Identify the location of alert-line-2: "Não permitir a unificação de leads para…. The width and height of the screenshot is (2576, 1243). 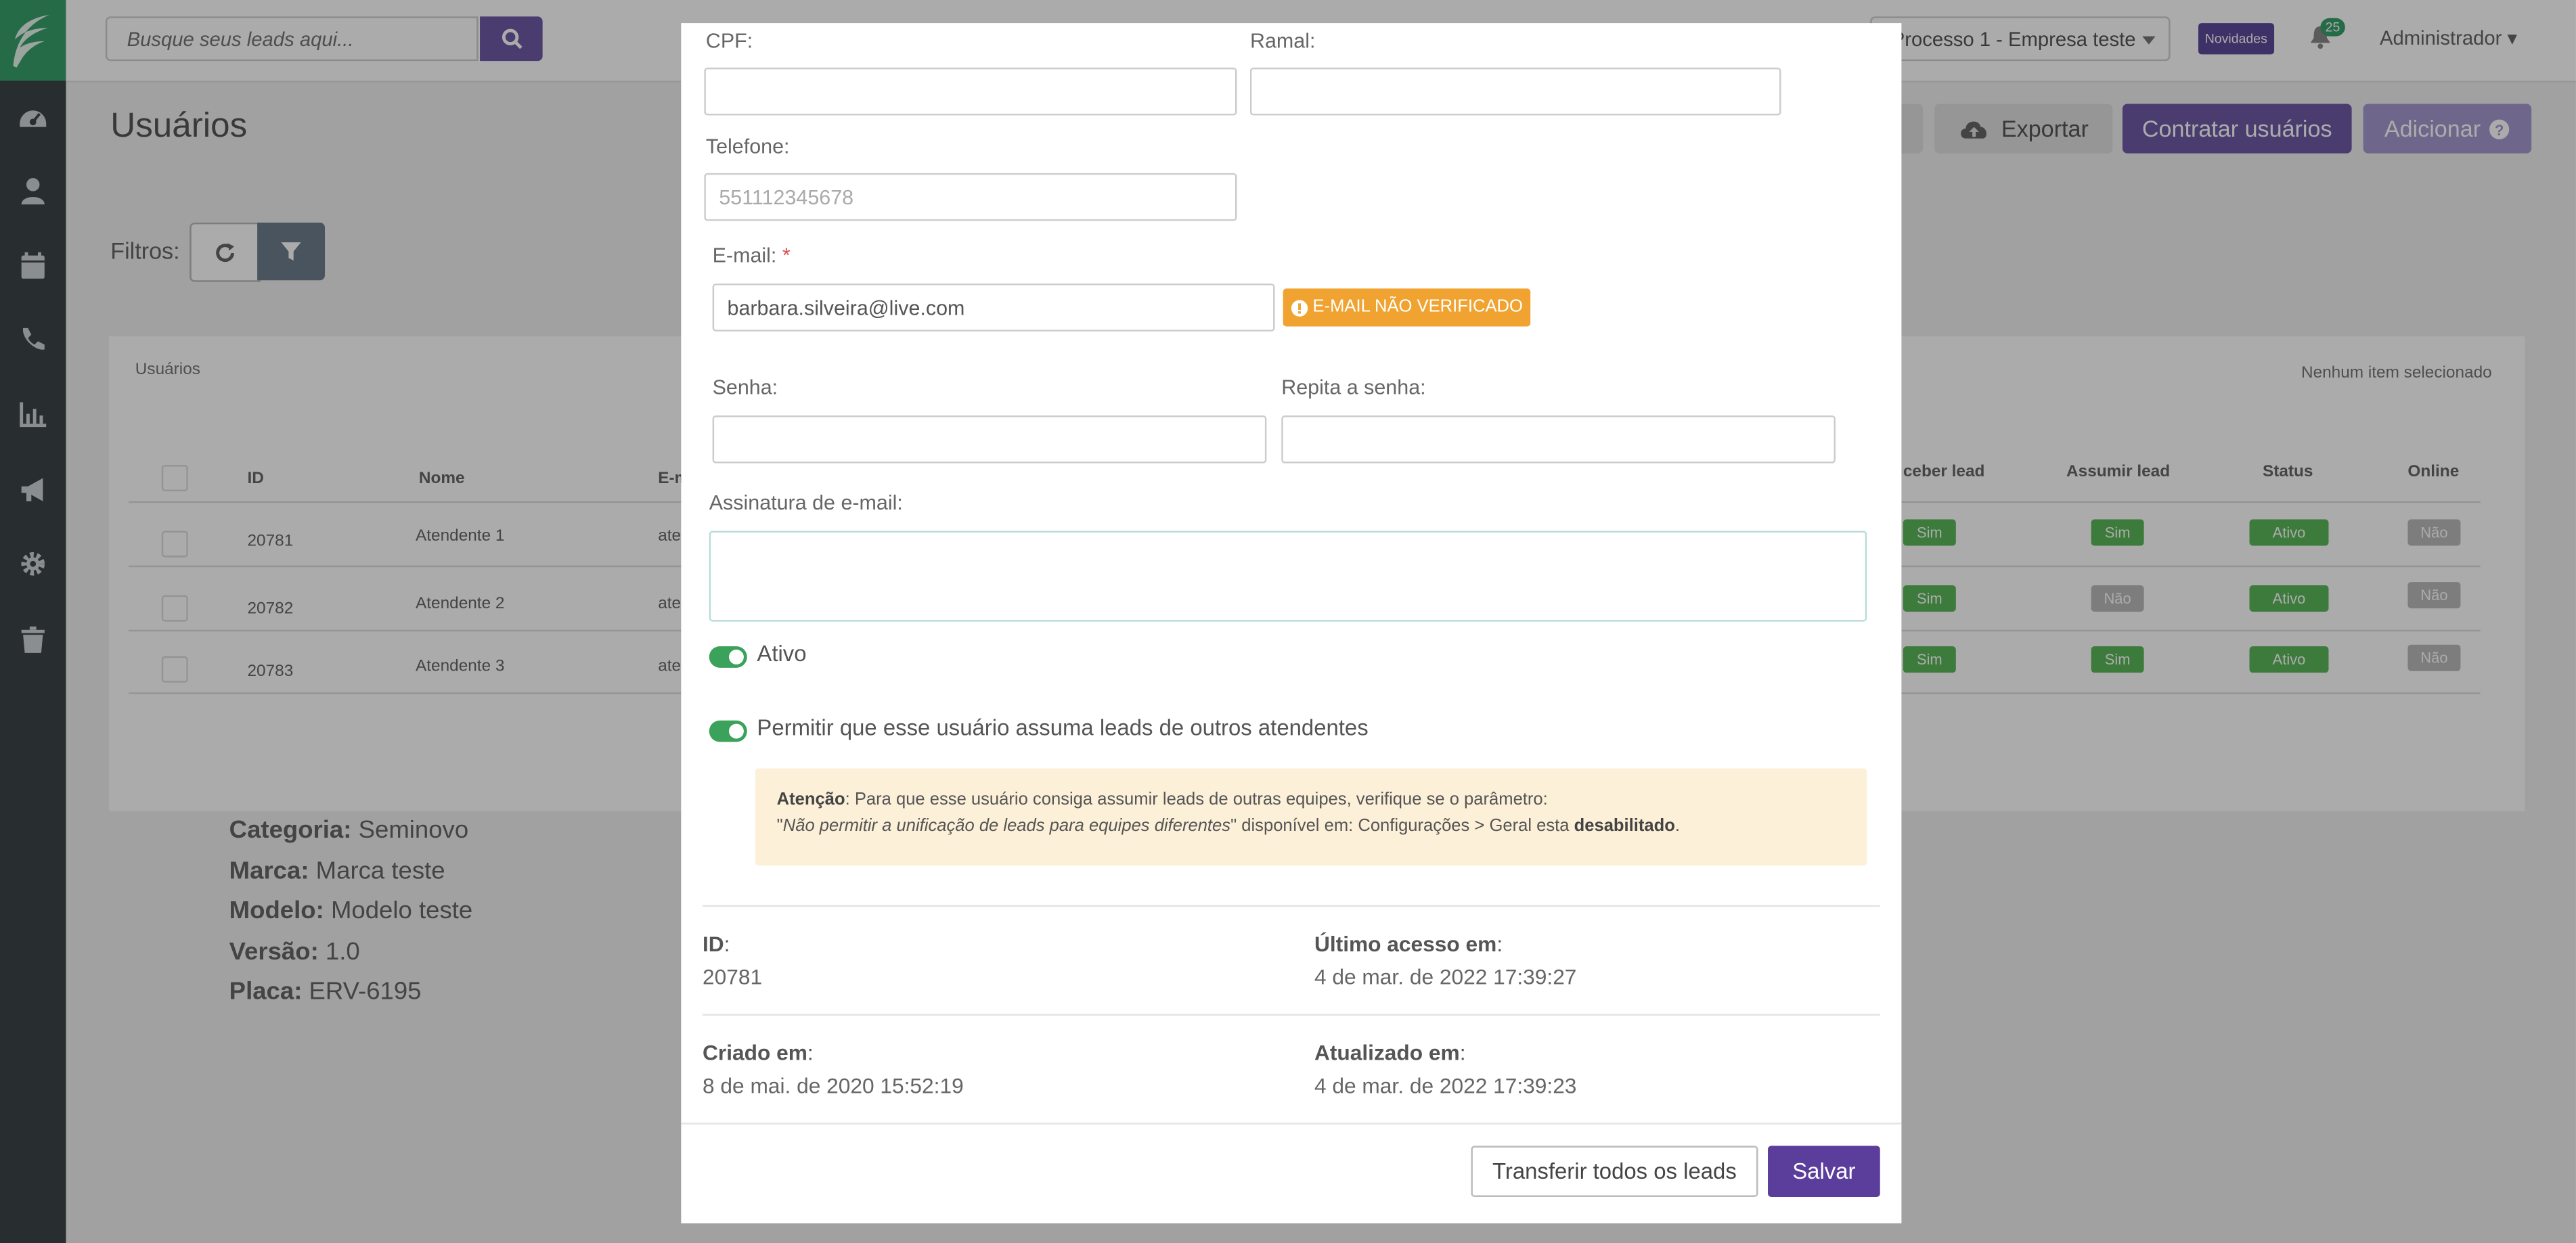
(1311, 826).